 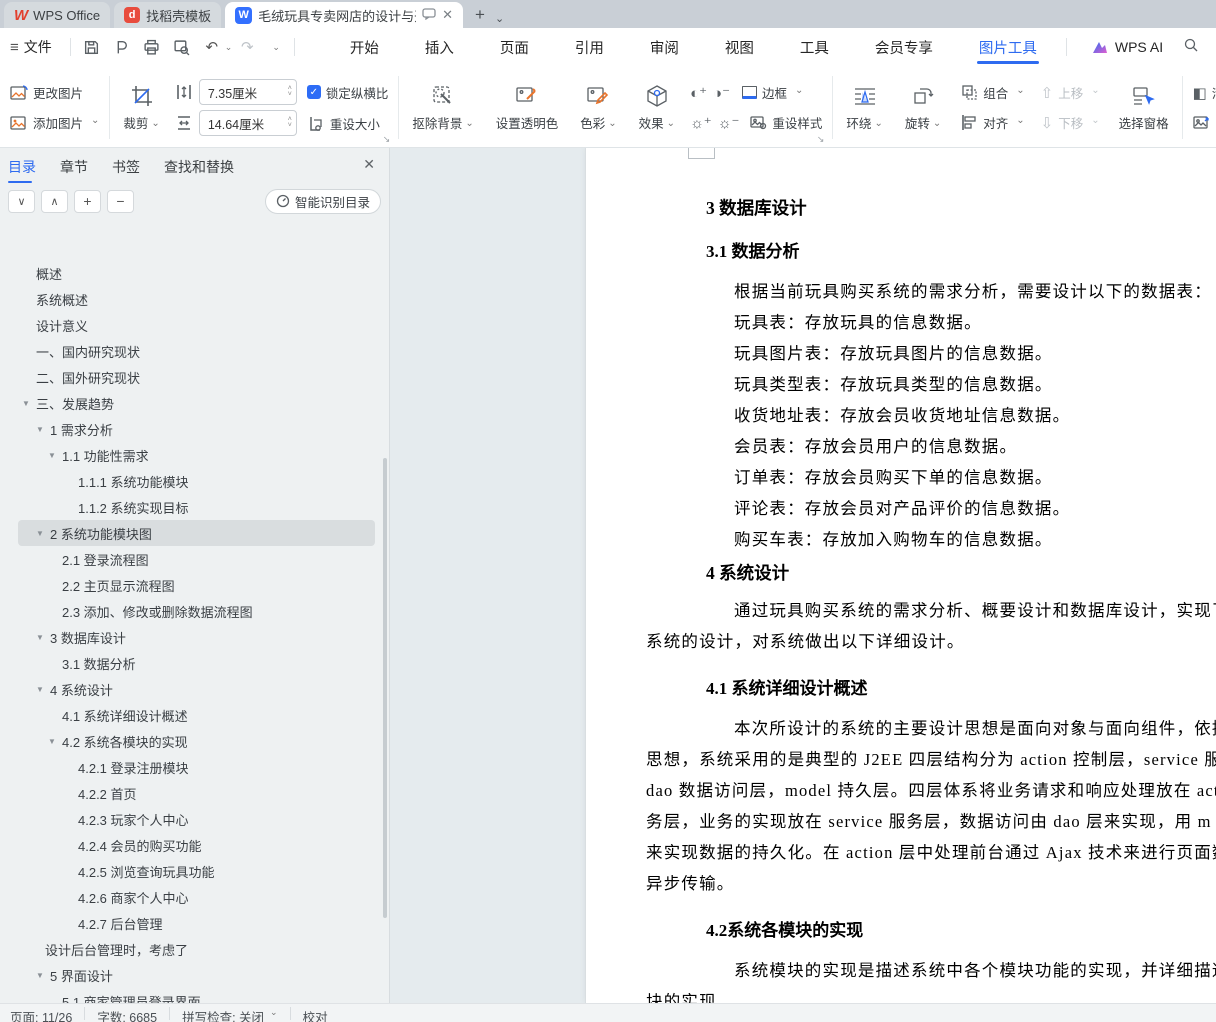 I want to click on expand-all-button: ∧, so click(x=54, y=201).